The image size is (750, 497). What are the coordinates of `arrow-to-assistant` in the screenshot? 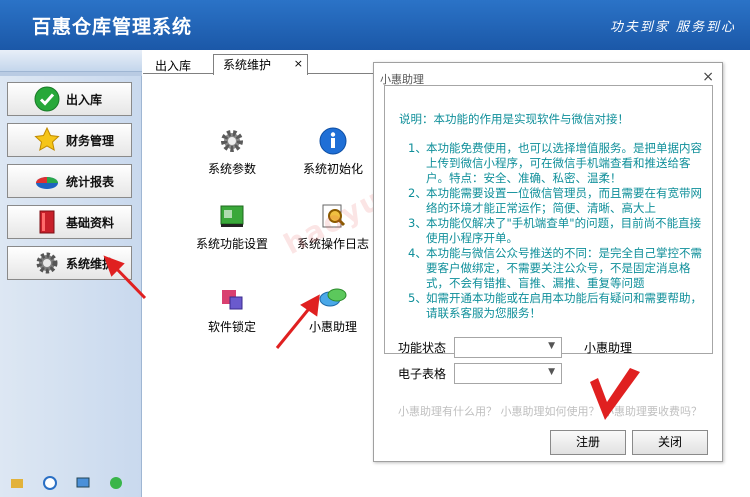 It's located at (294, 326).